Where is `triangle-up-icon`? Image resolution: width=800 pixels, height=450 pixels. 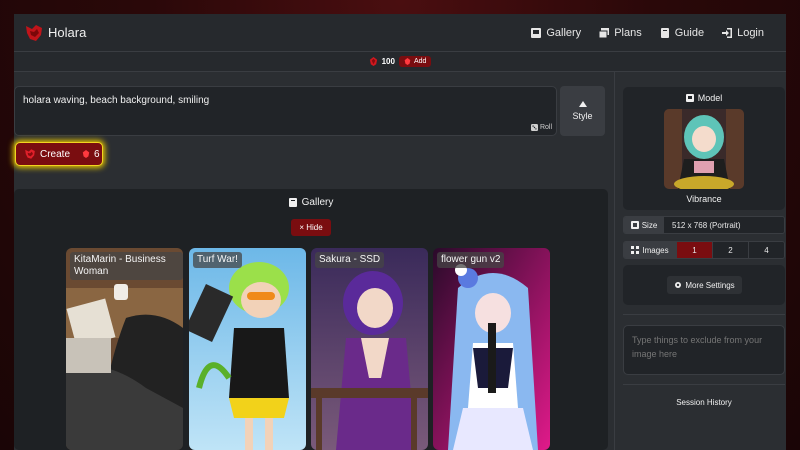
triangle-up-icon is located at coordinates (582, 104).